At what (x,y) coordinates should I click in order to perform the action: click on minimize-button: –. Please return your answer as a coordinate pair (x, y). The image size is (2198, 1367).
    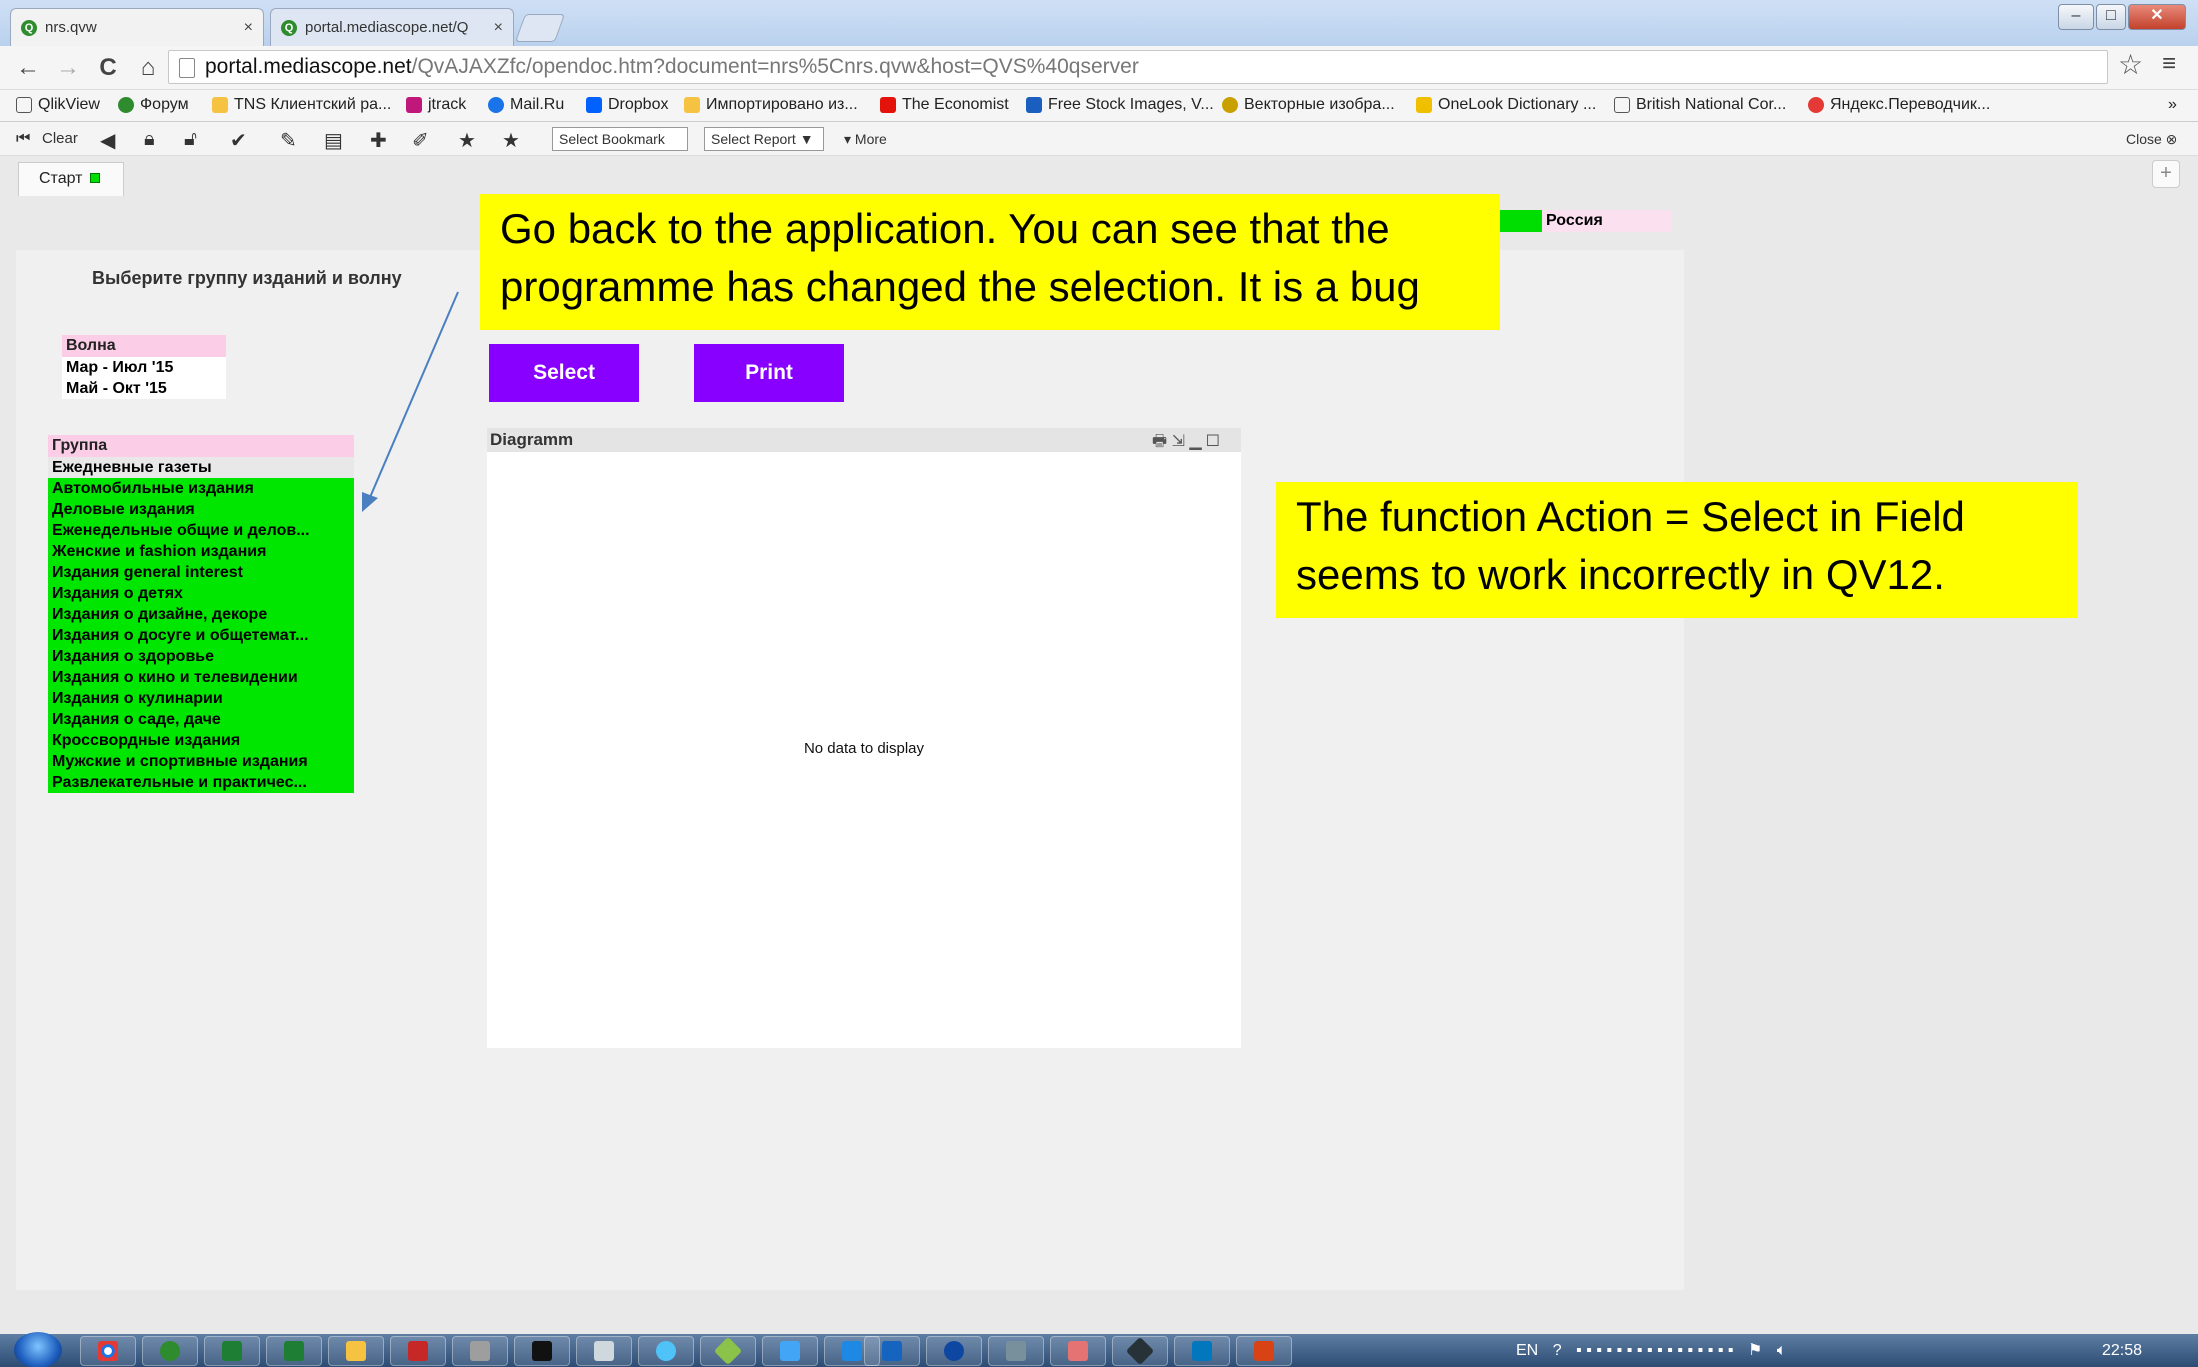
    Looking at the image, I should click on (2076, 17).